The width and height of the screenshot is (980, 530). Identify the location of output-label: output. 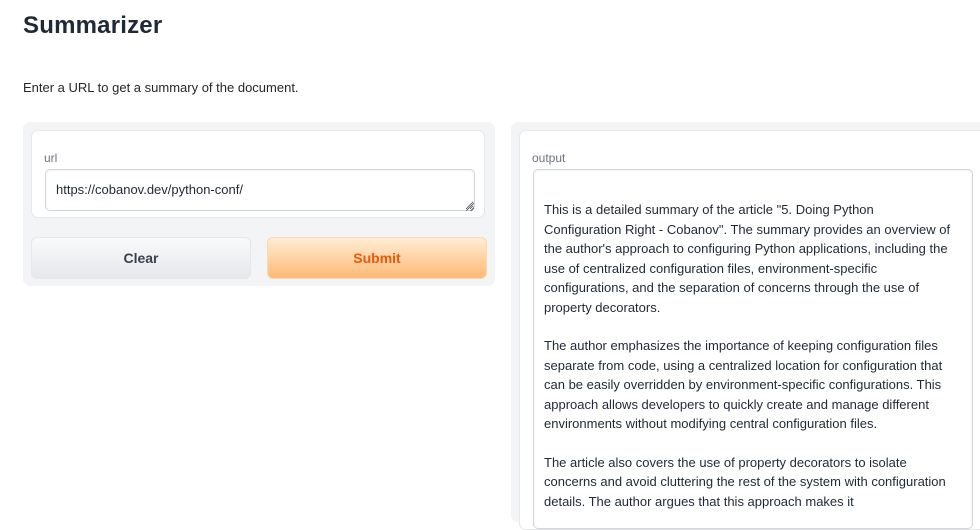
(549, 158).